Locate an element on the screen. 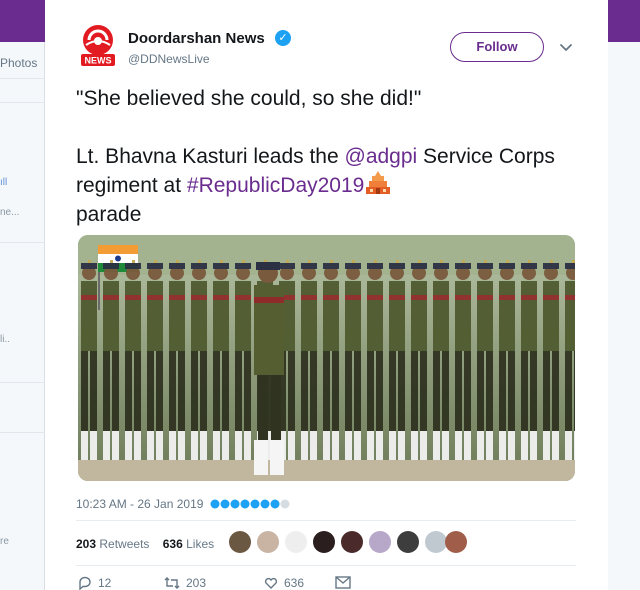 Image resolution: width=640 pixels, height=590 pixels. user-name: Doordarshan News is located at coordinates (196, 38).